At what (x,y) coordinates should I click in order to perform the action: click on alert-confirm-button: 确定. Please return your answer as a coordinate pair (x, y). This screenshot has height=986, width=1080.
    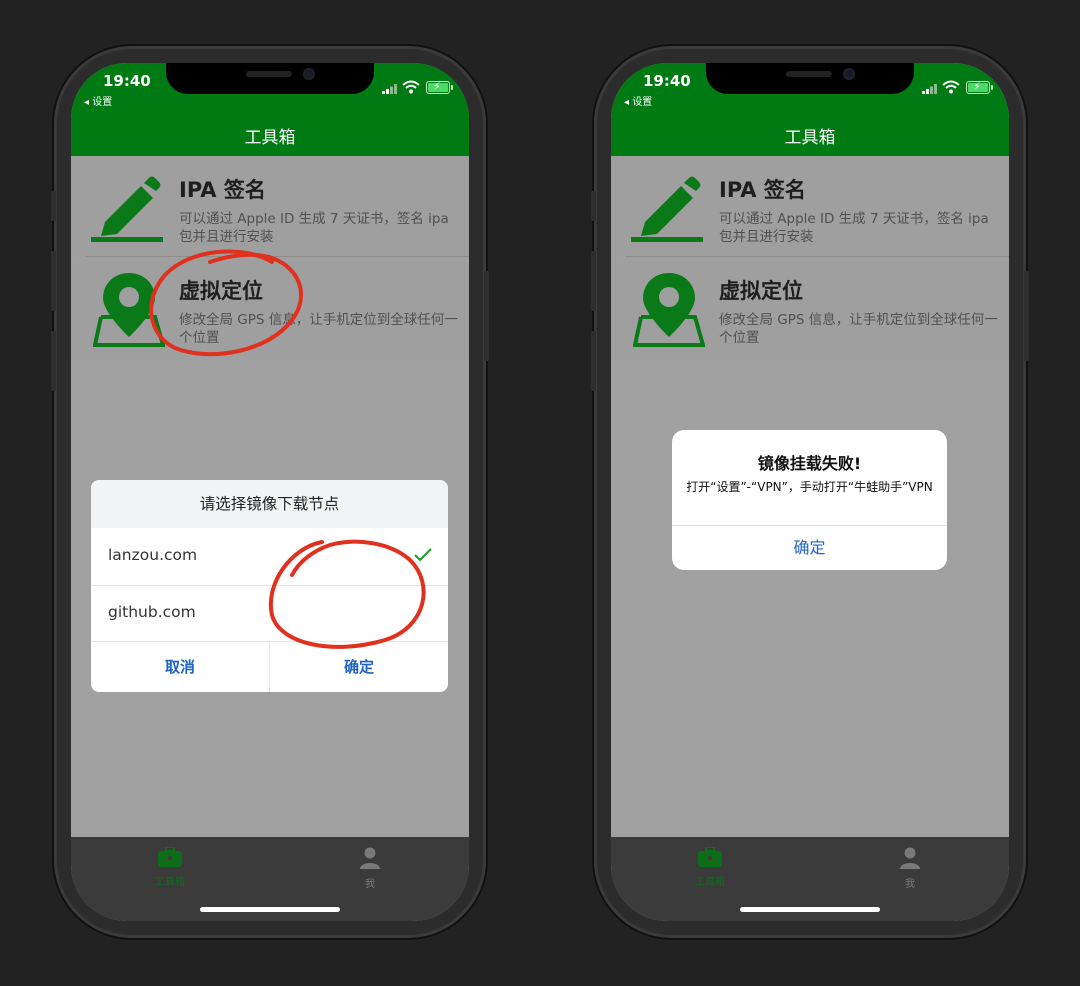
    Looking at the image, I should click on (809, 548).